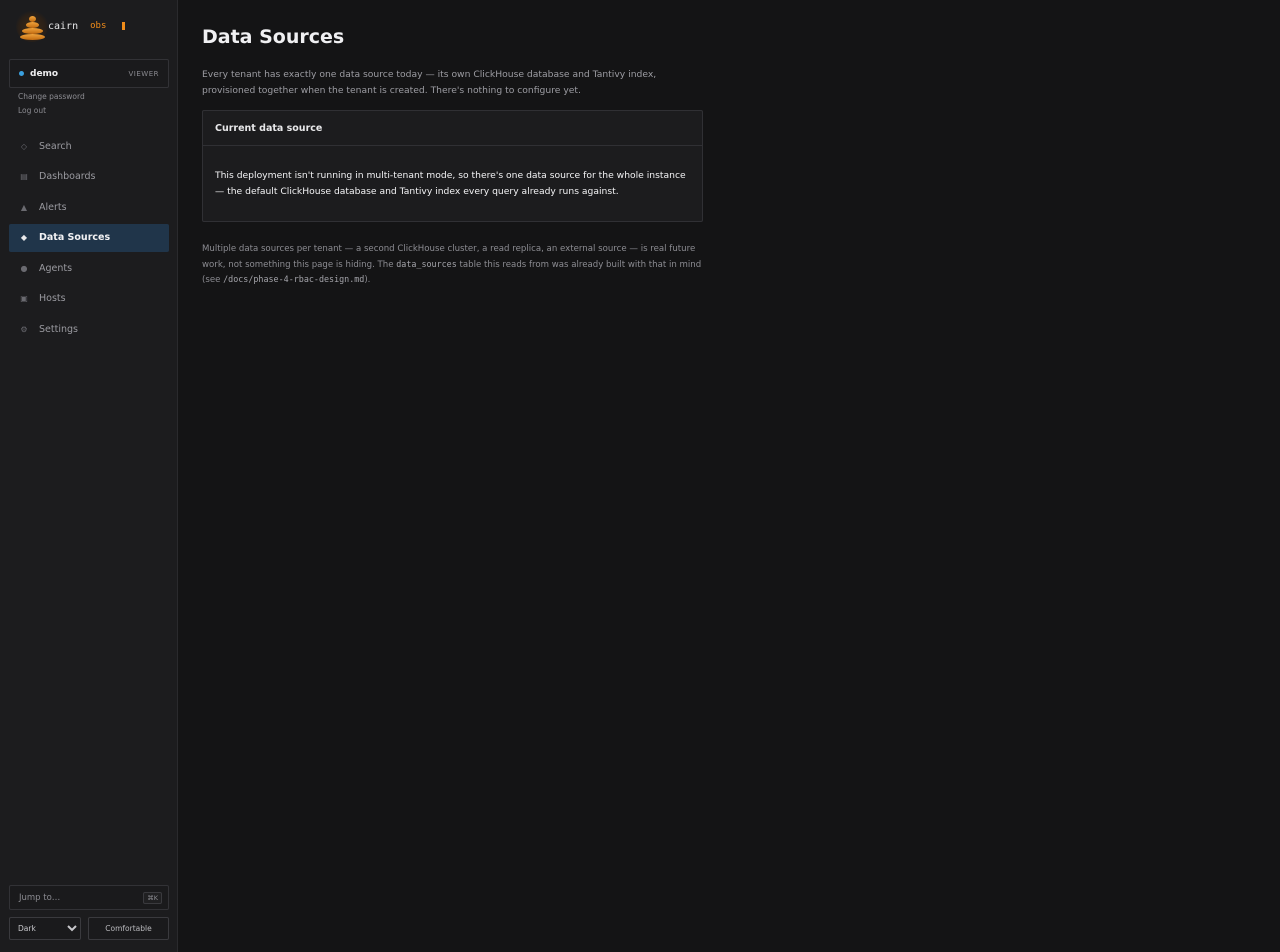 This screenshot has height=952, width=1280. I want to click on panel-title: Current data source, so click(452, 128).